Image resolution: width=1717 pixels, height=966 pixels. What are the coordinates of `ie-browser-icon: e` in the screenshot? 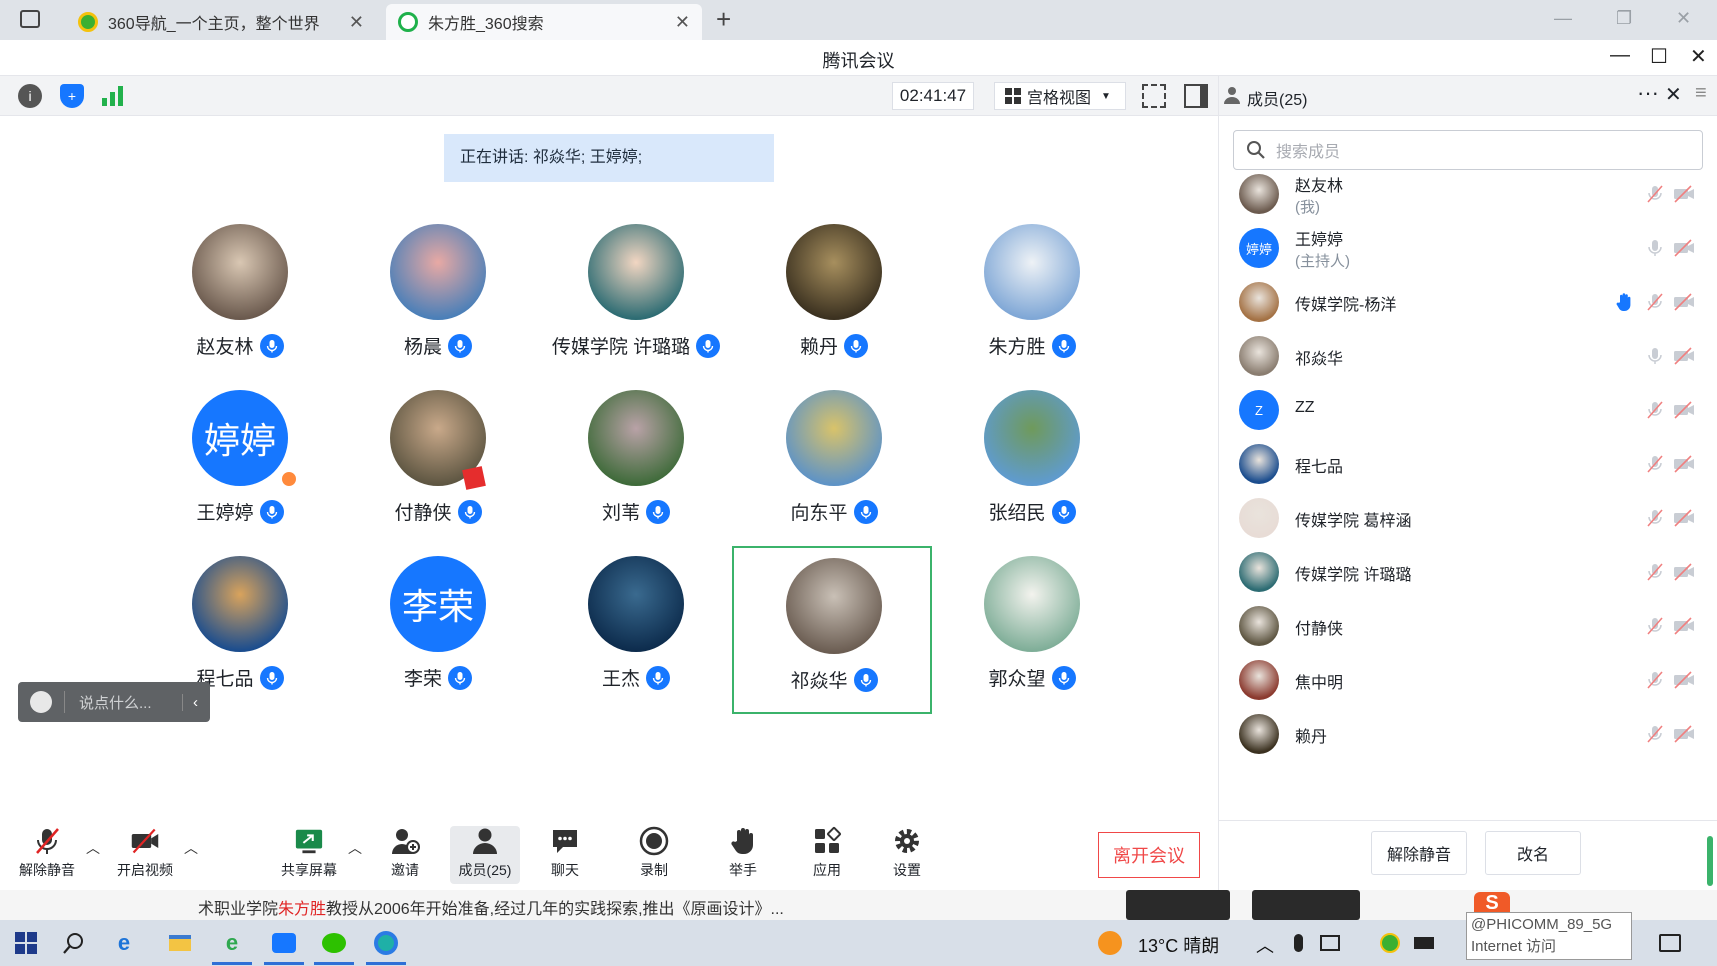 It's located at (124, 943).